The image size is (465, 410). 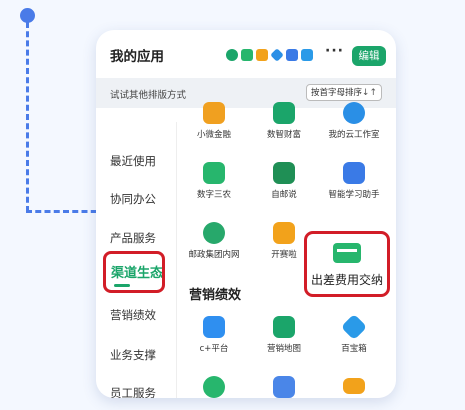 I want to click on sidebar-item-collaboration: 协同办公, so click(x=133, y=199).